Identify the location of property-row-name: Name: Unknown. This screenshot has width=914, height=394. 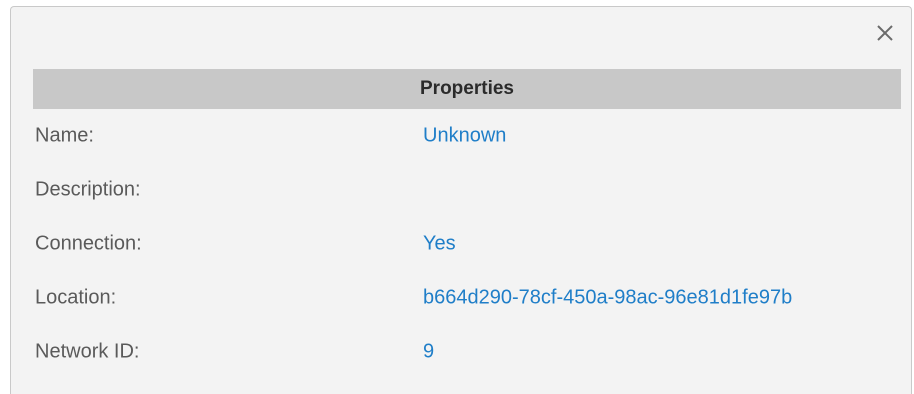
(461, 136).